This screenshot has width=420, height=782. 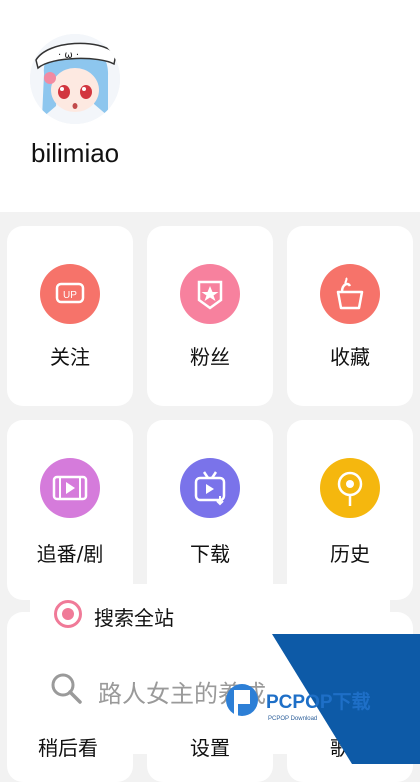 I want to click on tile-favorites: 收藏, so click(x=350, y=316).